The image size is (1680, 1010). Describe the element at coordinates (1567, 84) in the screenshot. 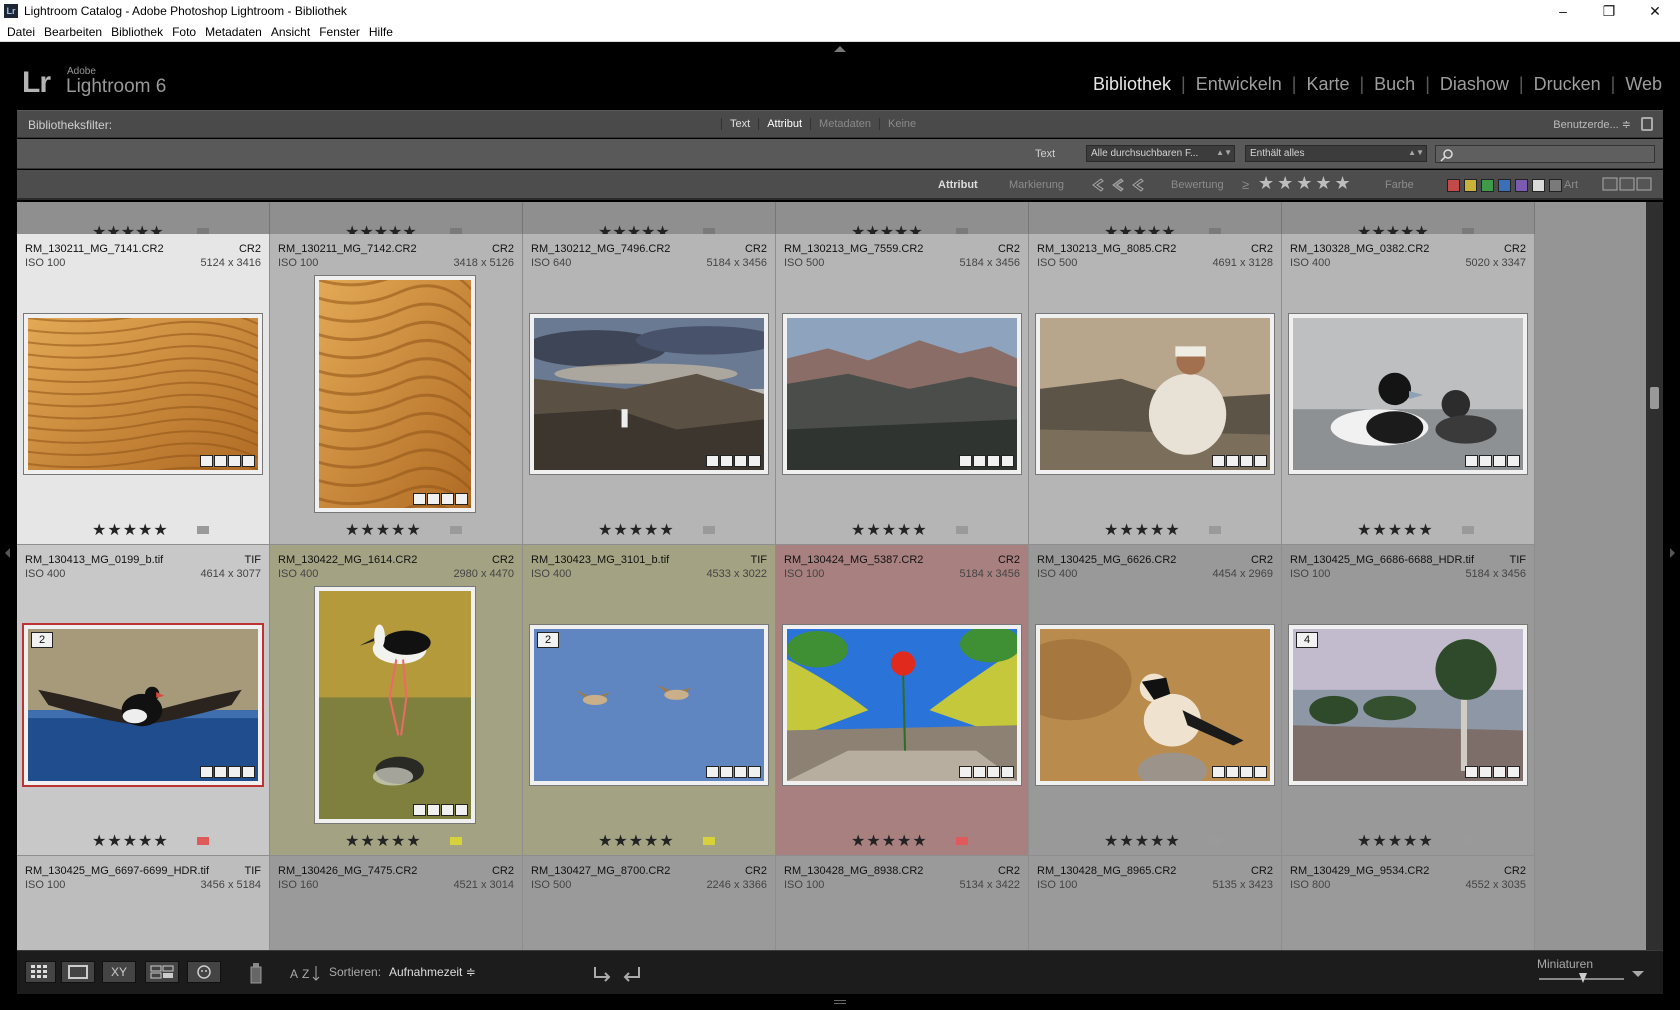

I see `module-drucken: Drucken` at that location.